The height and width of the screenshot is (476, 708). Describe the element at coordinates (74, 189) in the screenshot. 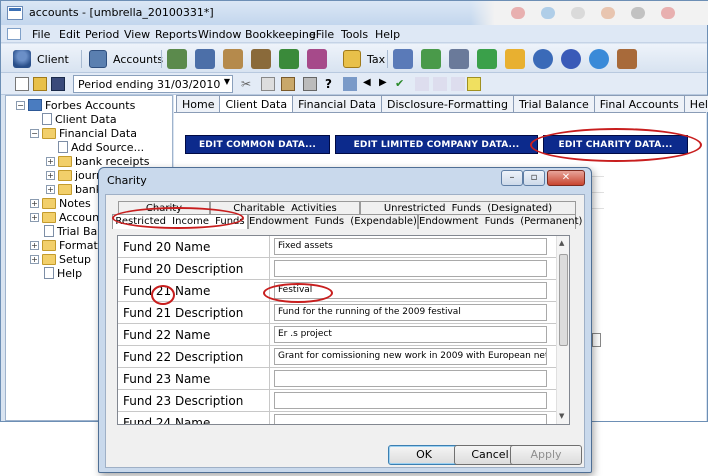

I see `tree-item-bank: + bank` at that location.